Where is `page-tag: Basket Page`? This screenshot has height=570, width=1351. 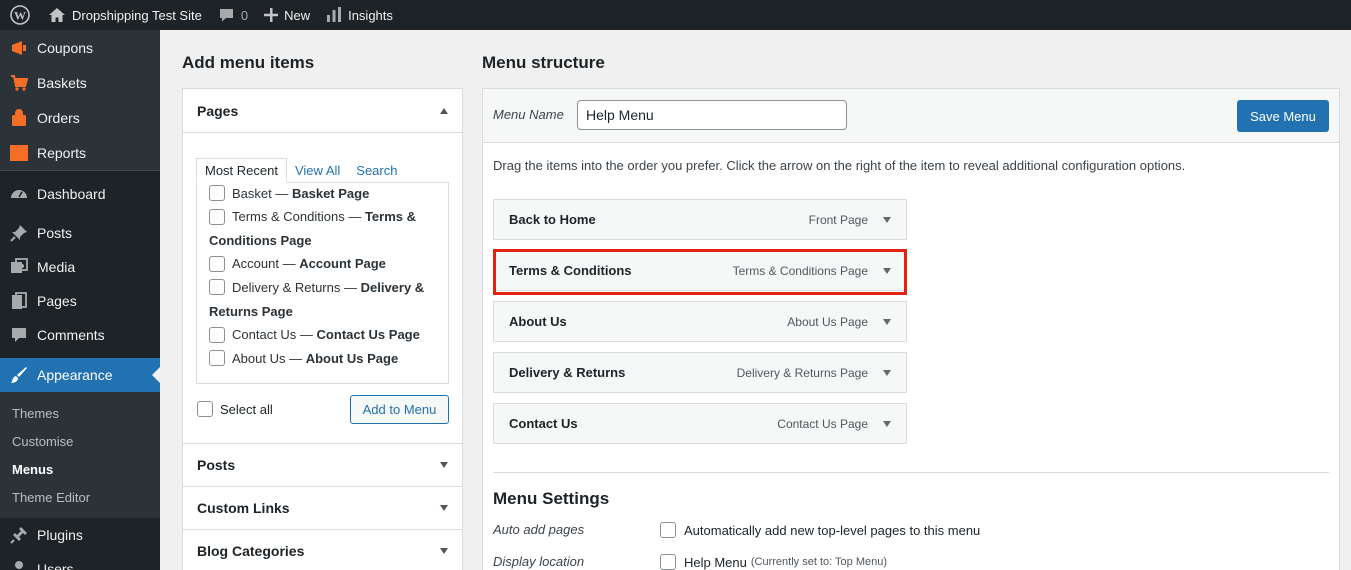
page-tag: Basket Page is located at coordinates (330, 193).